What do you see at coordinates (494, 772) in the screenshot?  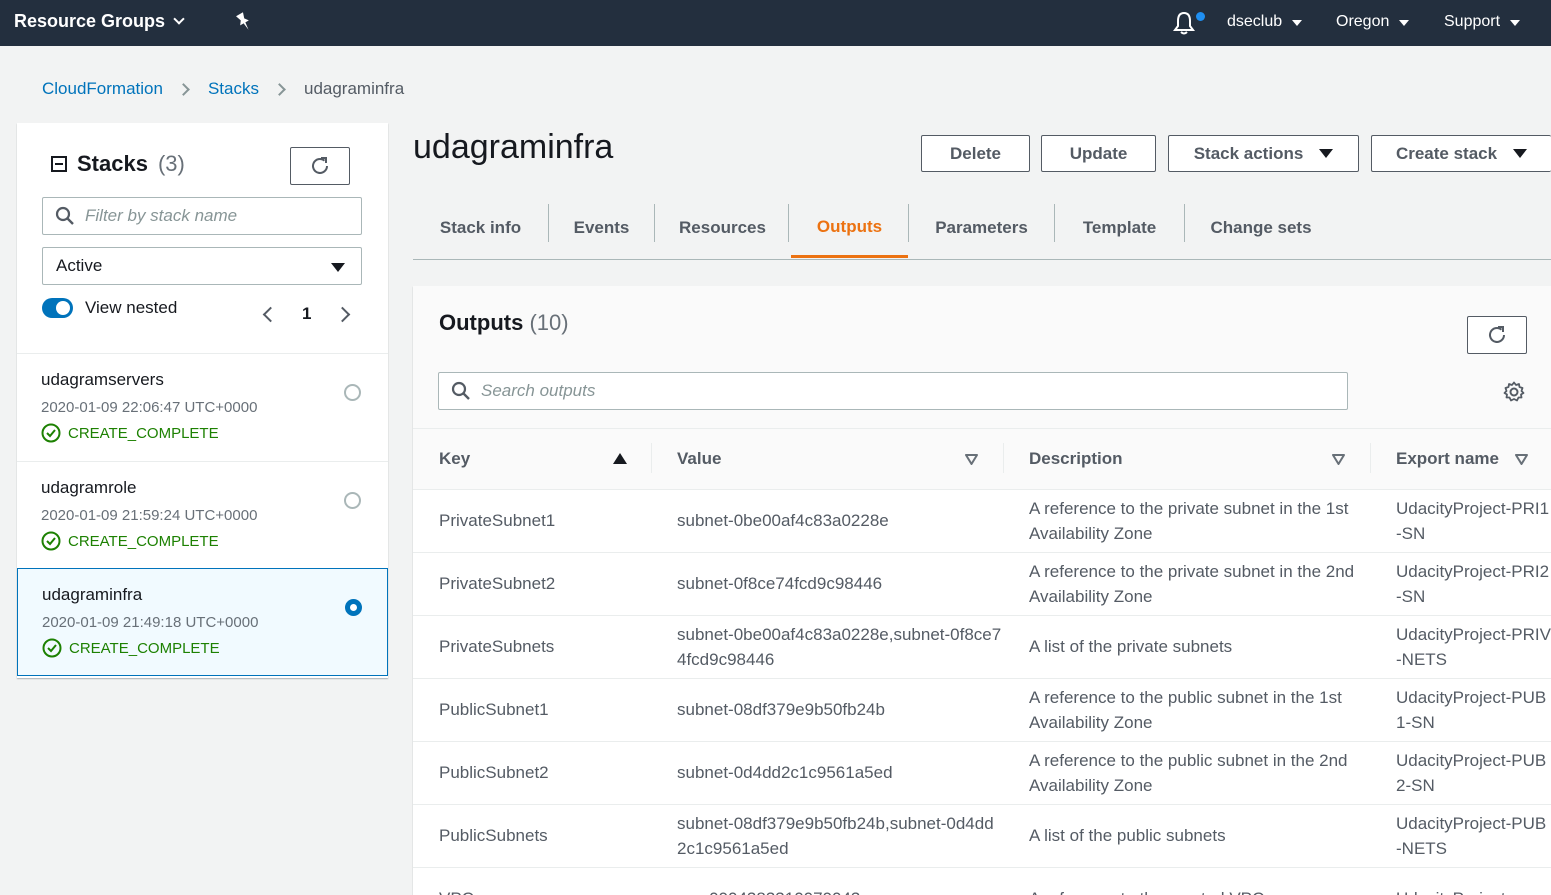 I see `cell-key: PublicSubnet2` at bounding box center [494, 772].